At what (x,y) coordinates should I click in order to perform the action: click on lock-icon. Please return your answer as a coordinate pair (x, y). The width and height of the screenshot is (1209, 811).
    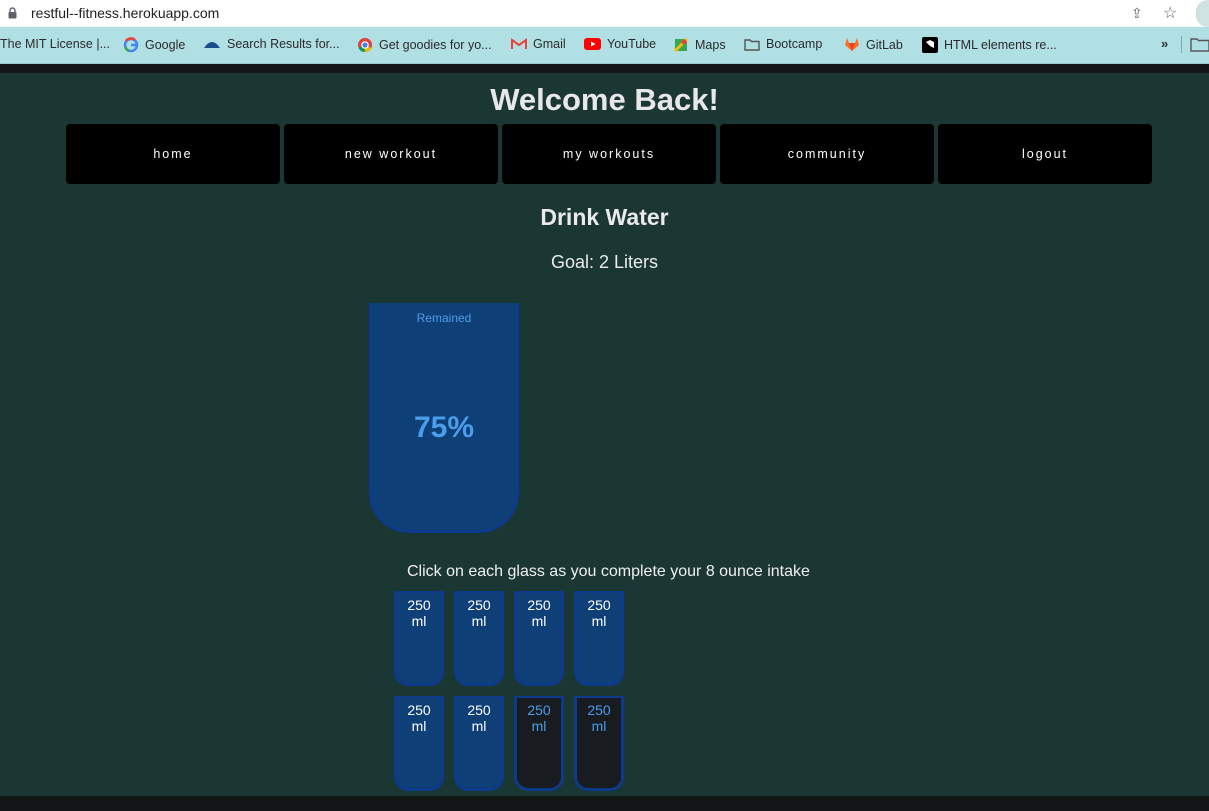
    Looking at the image, I should click on (12, 13).